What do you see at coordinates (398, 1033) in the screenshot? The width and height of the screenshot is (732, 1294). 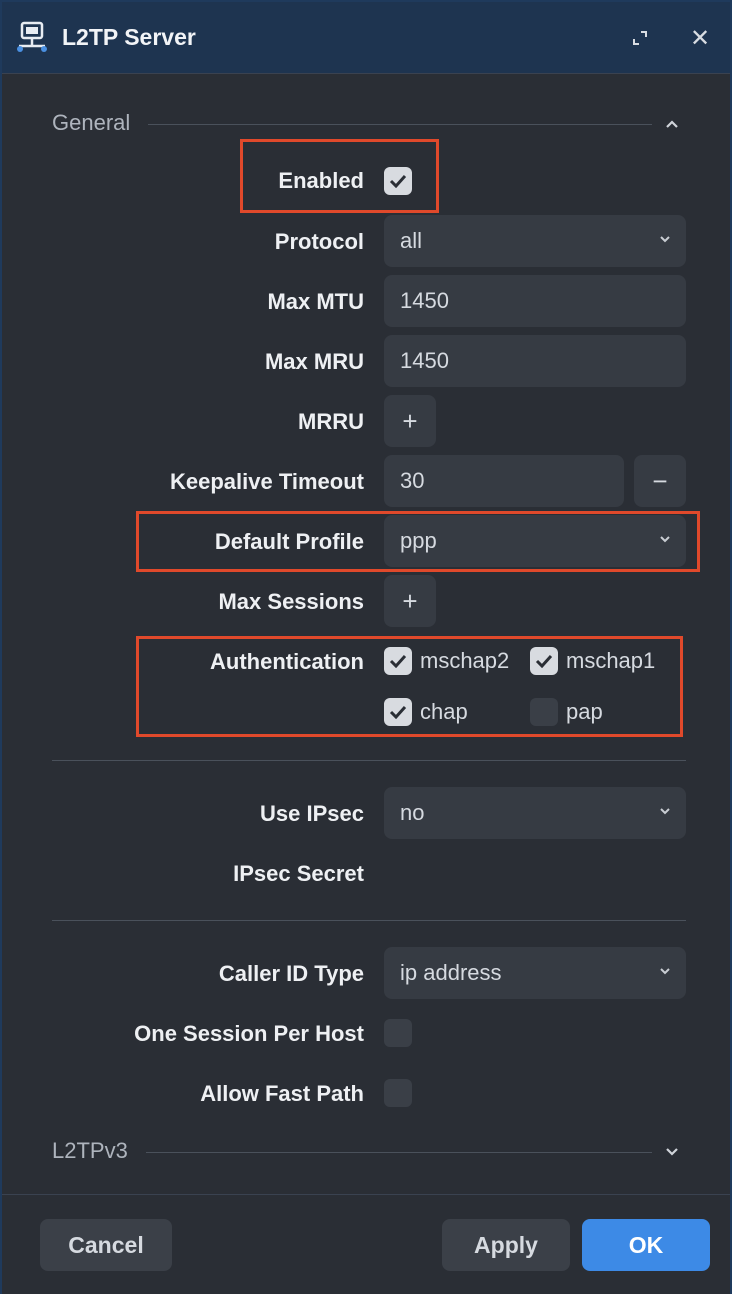 I see `one-session-per-host-checkbox` at bounding box center [398, 1033].